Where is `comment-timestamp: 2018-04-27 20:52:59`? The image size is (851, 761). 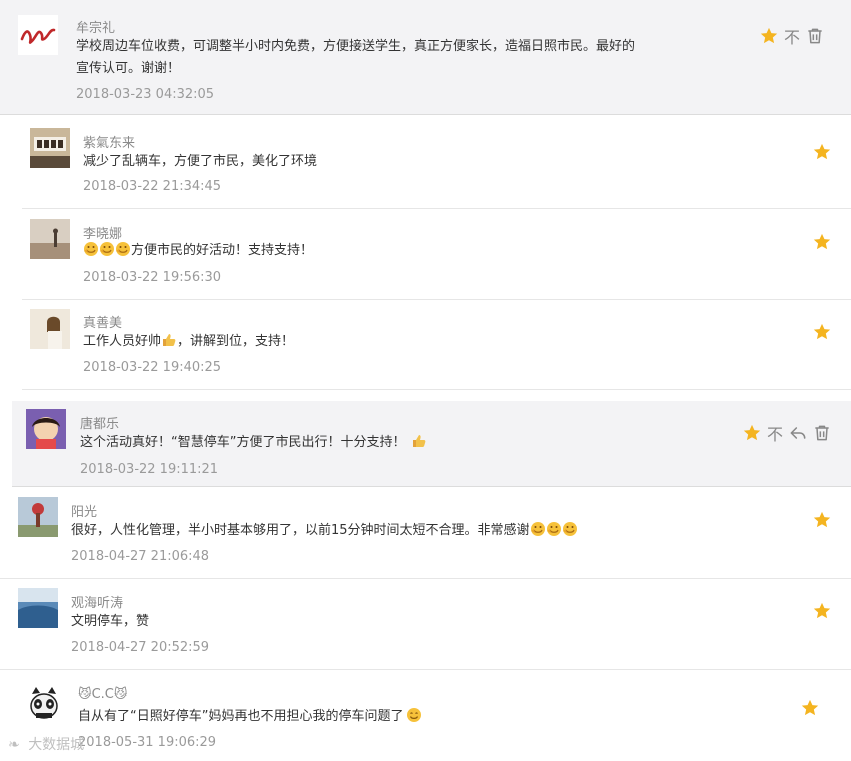 comment-timestamp: 2018-04-27 20:52:59 is located at coordinates (140, 647).